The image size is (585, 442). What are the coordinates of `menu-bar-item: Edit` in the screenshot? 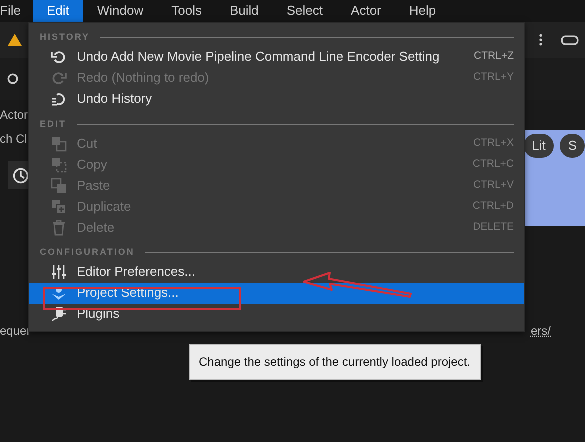 It's located at (58, 11).